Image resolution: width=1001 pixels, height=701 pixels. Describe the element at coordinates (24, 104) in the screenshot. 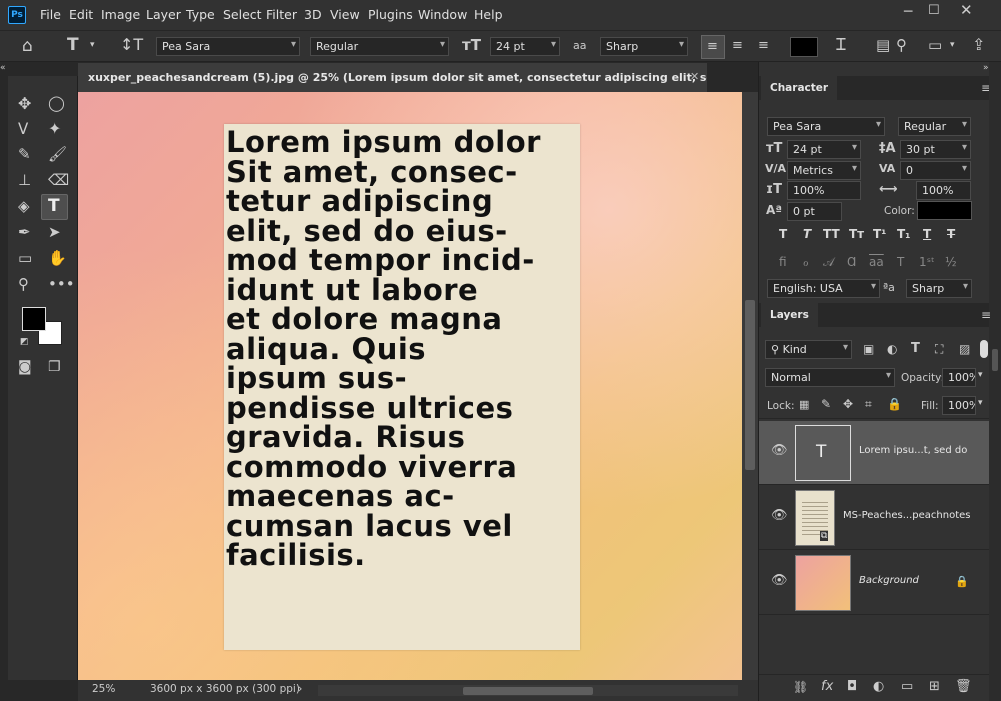

I see `move-tool-icon: ✥` at that location.